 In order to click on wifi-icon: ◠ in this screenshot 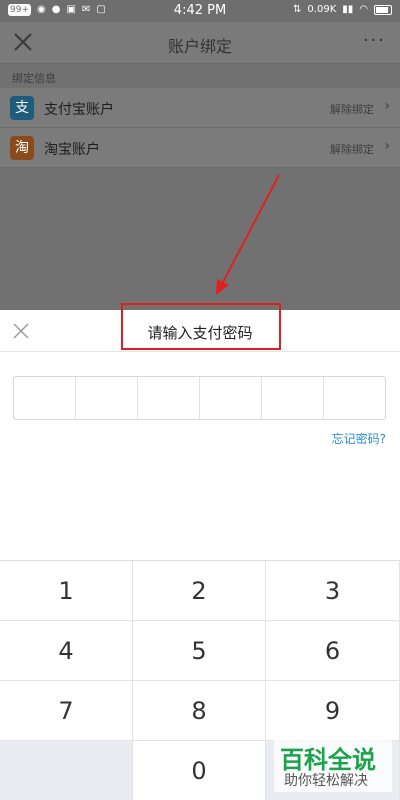, I will do `click(363, 9)`.